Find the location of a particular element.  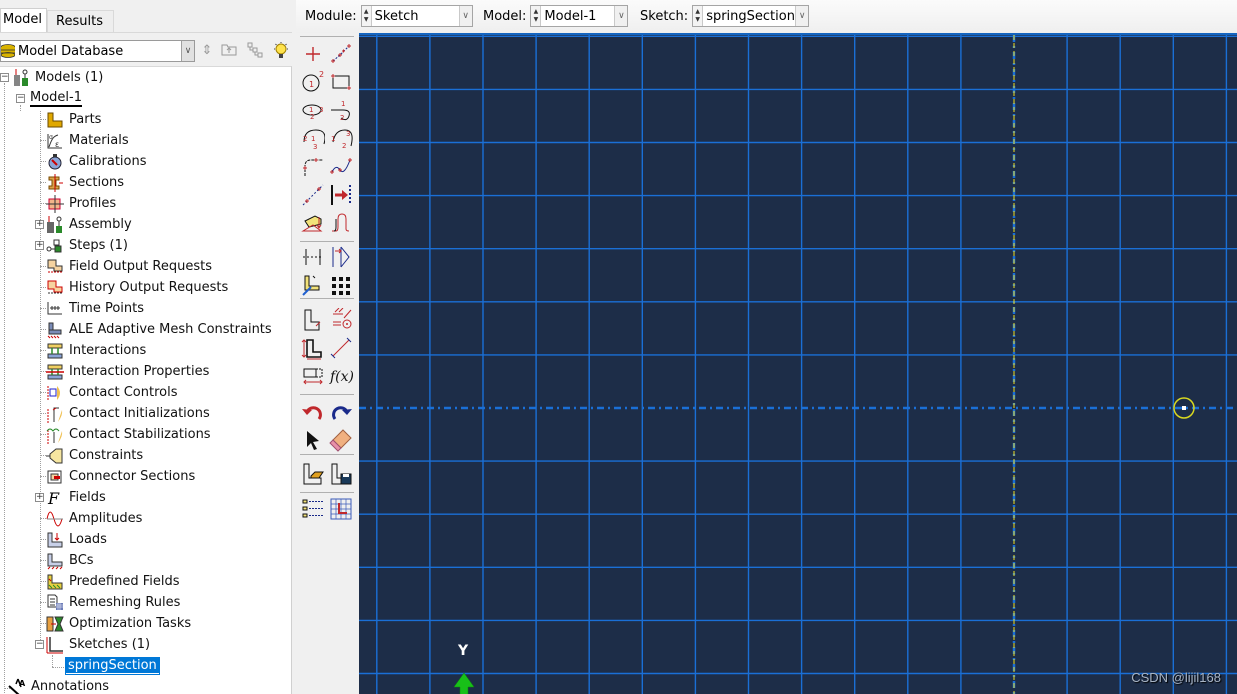

tree-node-label: Steps (1) is located at coordinates (98, 245).